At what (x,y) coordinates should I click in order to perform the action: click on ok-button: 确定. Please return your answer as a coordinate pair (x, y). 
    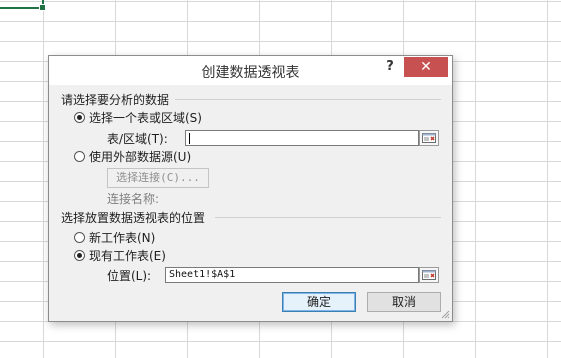
    Looking at the image, I should click on (319, 302).